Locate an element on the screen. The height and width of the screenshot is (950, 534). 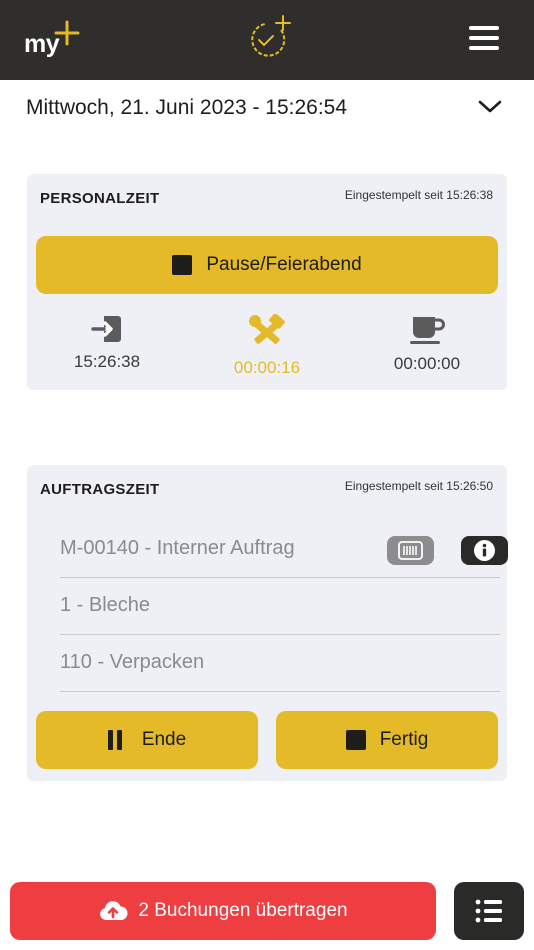
ende-button: Ende is located at coordinates (147, 740).